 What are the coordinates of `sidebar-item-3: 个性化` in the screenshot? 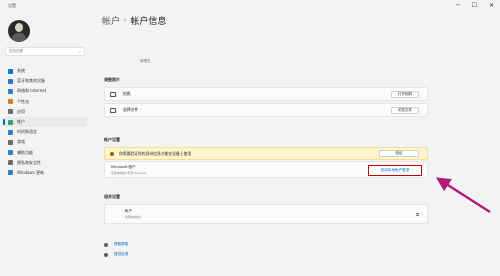 It's located at (45, 102).